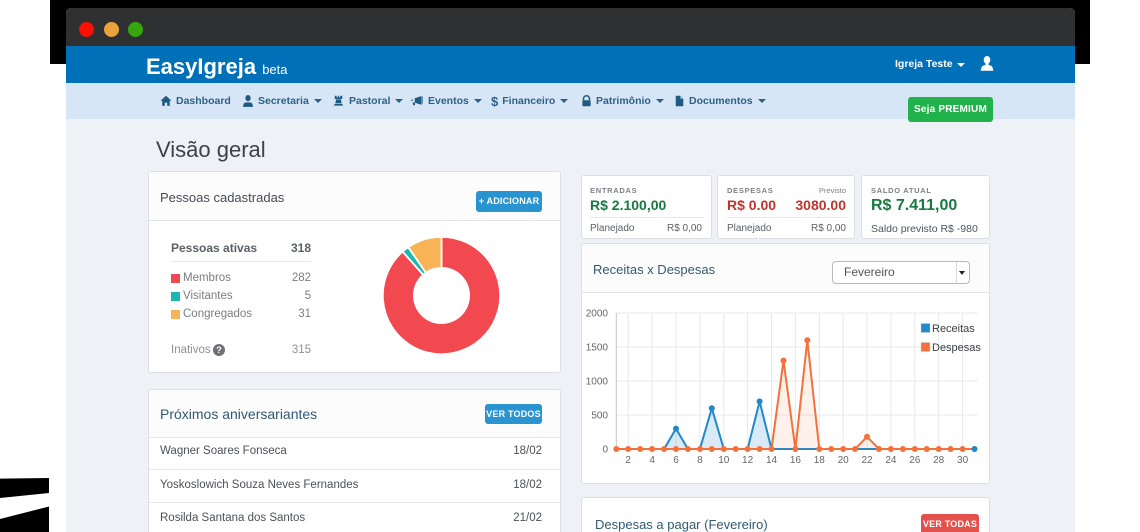 Image resolution: width=1140 pixels, height=532 pixels. Describe the element at coordinates (700, 460) in the screenshot. I see `svg-text: 8` at that location.